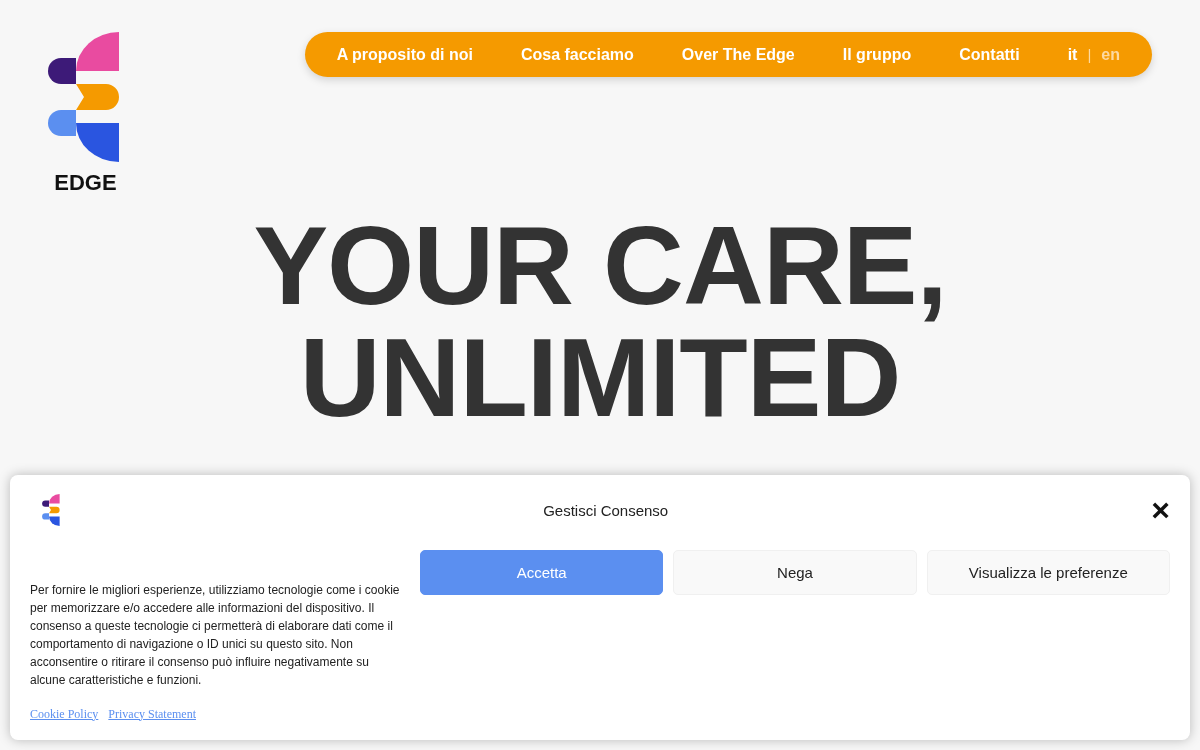 This screenshot has width=1200, height=750. What do you see at coordinates (877, 54) in the screenshot?
I see `nav-link: Il gruppo` at bounding box center [877, 54].